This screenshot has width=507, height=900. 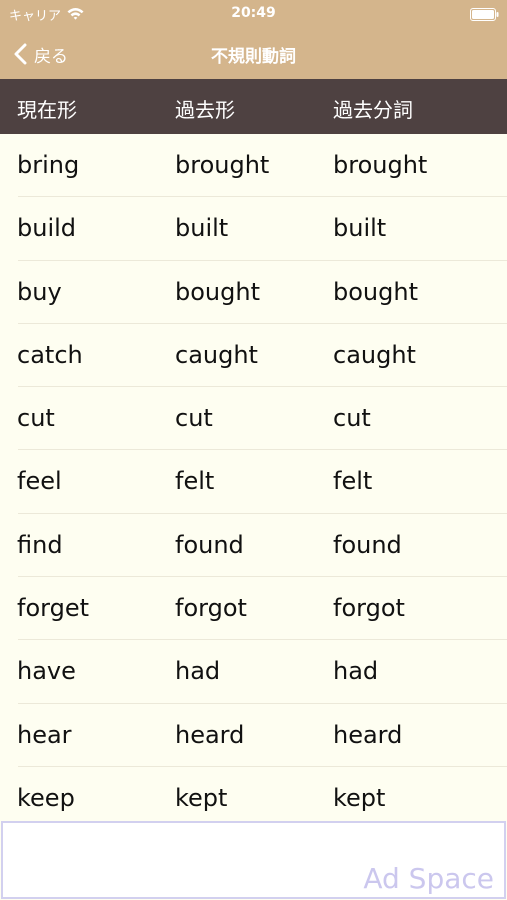 I want to click on table-row: keep kept kept, so click(x=253, y=794).